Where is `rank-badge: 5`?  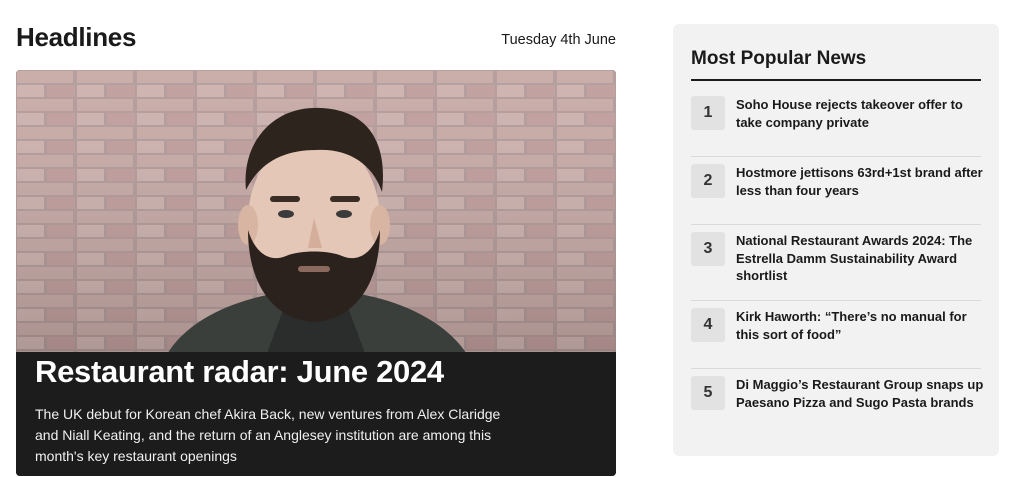 rank-badge: 5 is located at coordinates (708, 393).